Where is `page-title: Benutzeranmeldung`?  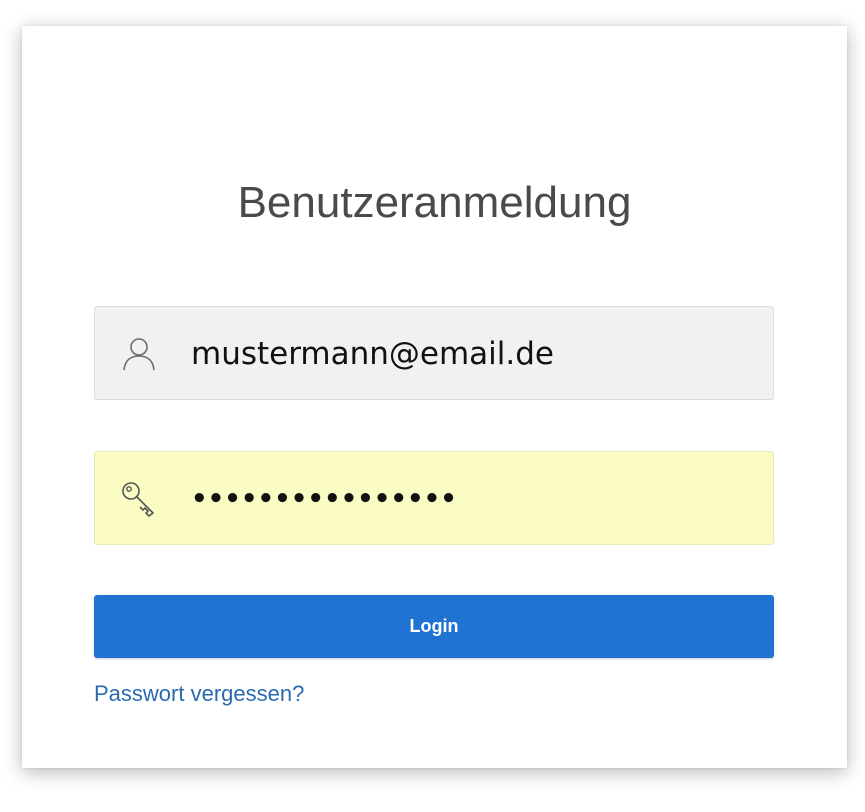
page-title: Benutzeranmeldung is located at coordinates (434, 202).